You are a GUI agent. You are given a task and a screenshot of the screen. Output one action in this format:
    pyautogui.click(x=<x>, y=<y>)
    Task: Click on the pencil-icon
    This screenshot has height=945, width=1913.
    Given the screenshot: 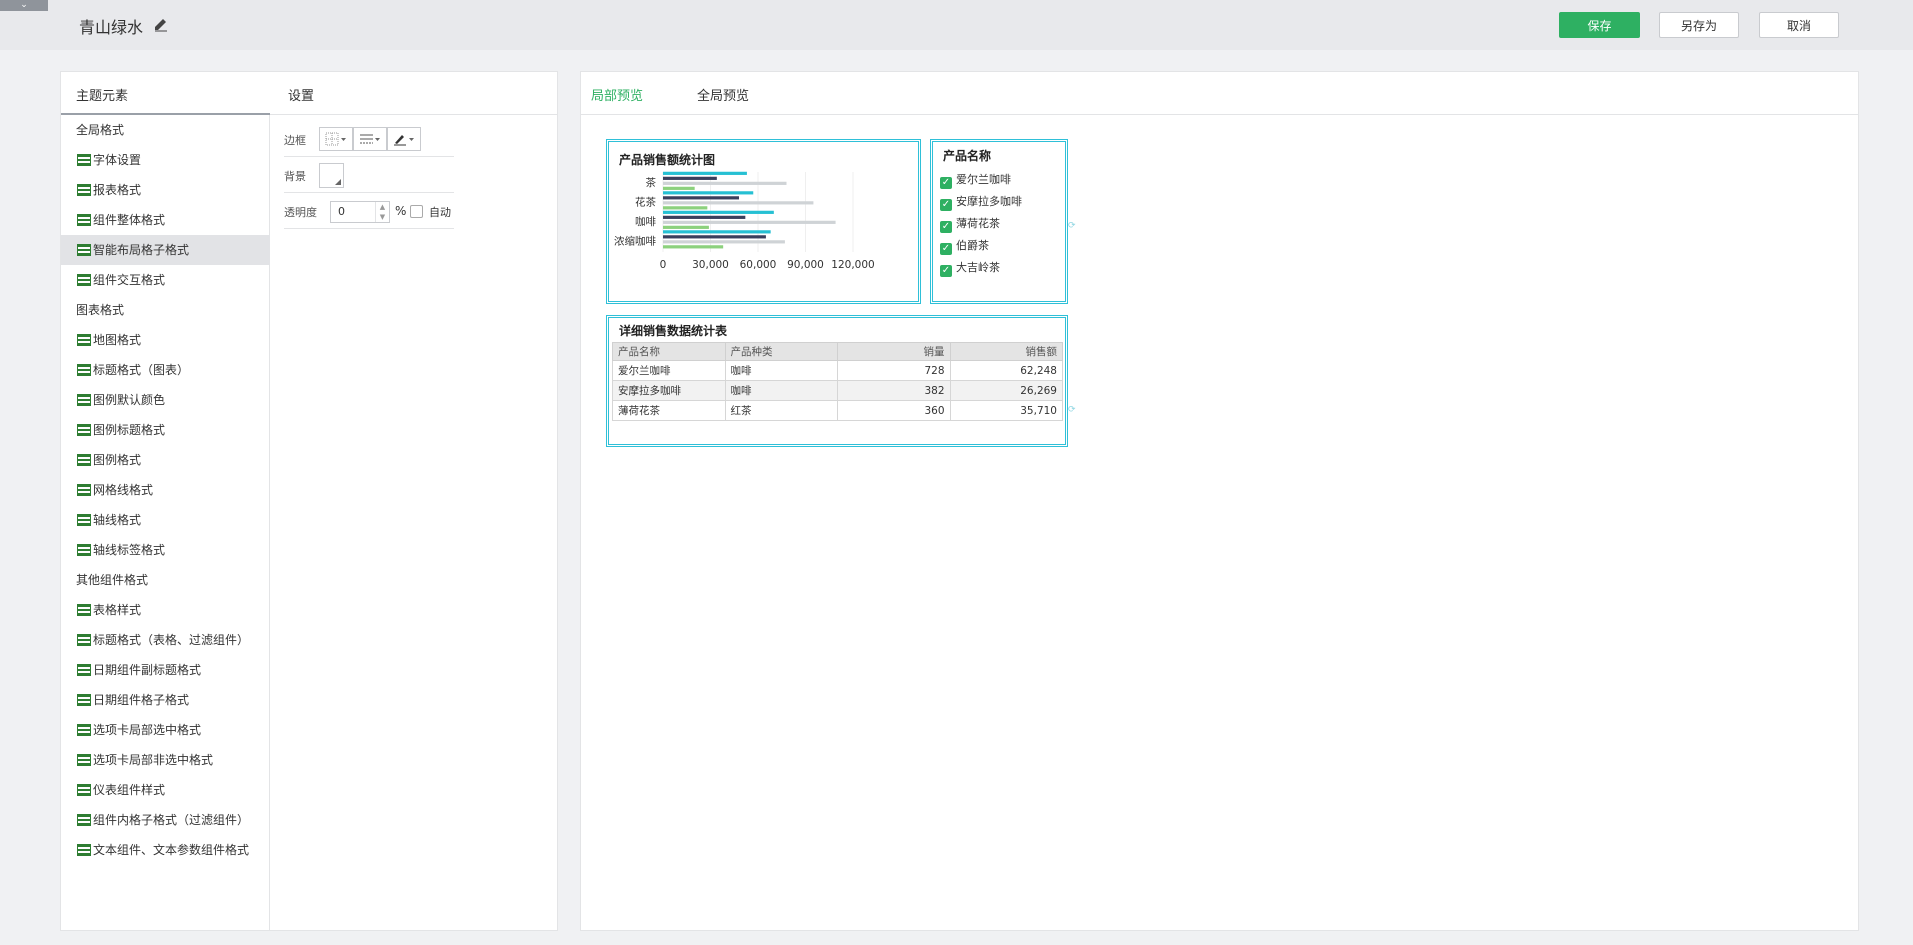 What is the action you would take?
    pyautogui.click(x=161, y=24)
    